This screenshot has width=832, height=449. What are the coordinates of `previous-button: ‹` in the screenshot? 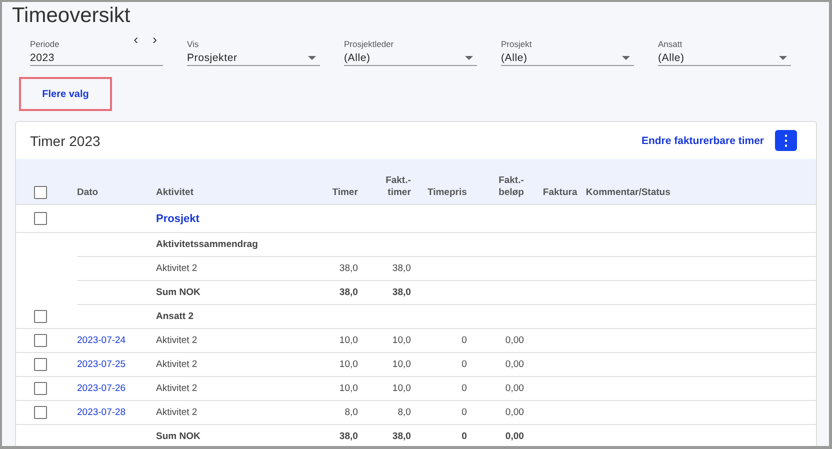 It's located at (136, 39).